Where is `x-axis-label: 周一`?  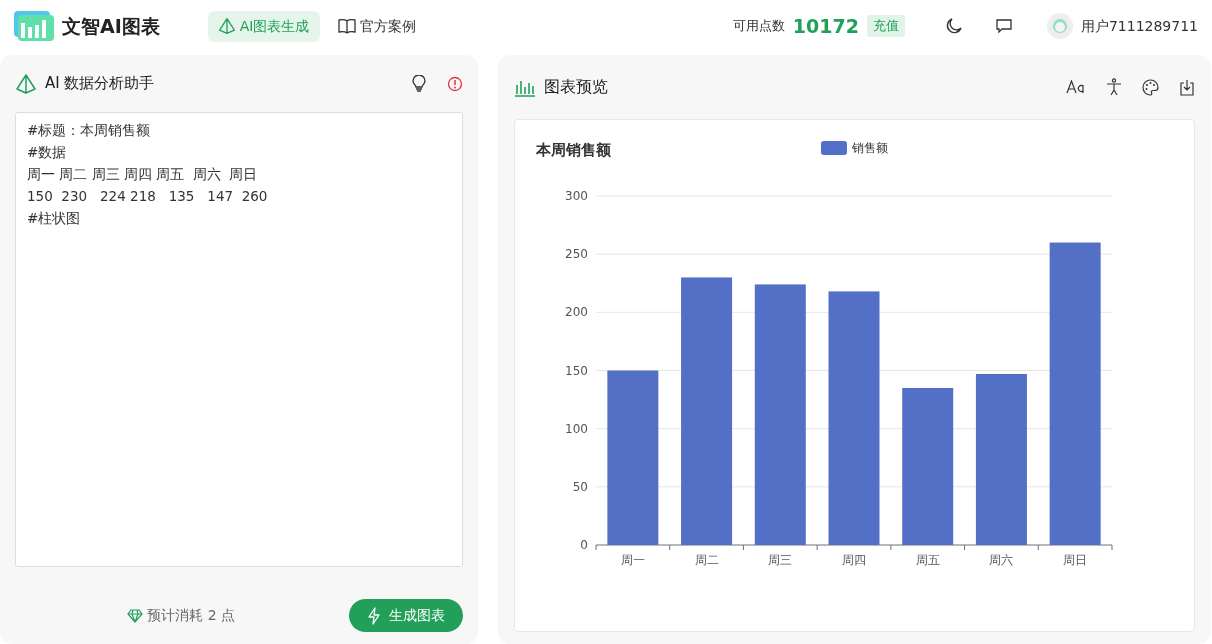
x-axis-label: 周一 is located at coordinates (632, 560).